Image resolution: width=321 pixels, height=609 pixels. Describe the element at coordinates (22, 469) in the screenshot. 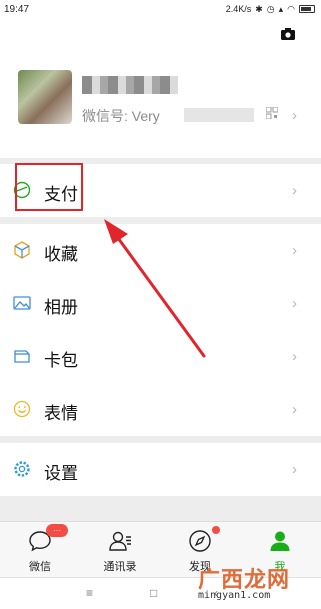

I see `gear-icon` at that location.